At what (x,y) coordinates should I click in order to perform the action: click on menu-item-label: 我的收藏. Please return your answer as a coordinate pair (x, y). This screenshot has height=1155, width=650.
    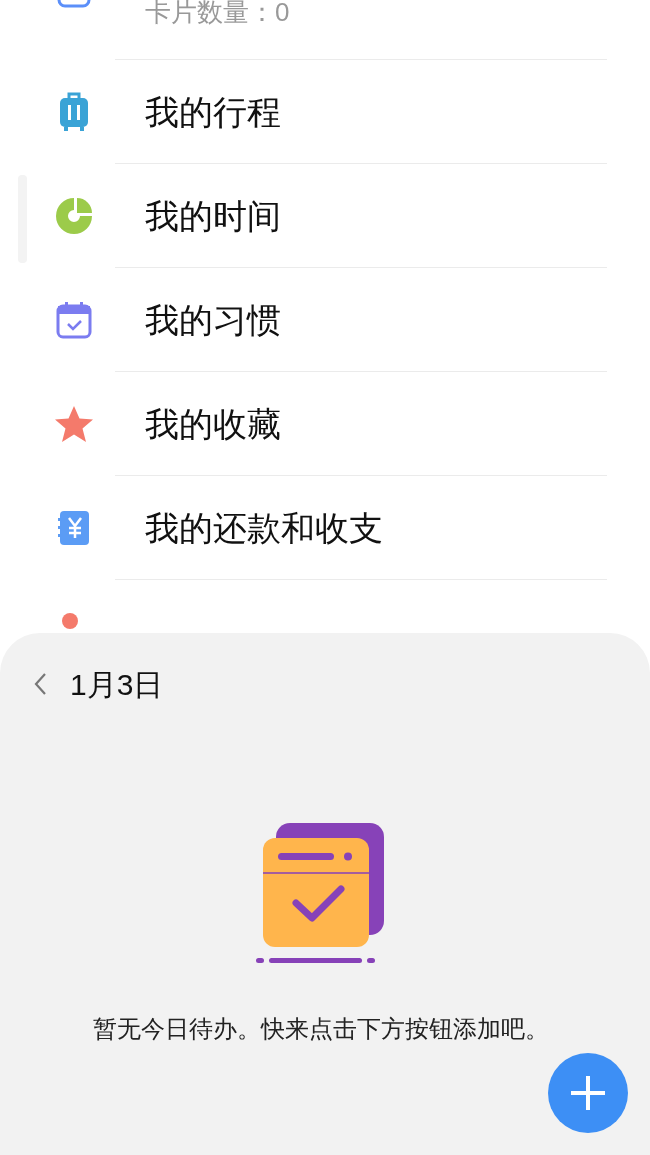
    Looking at the image, I should click on (213, 424).